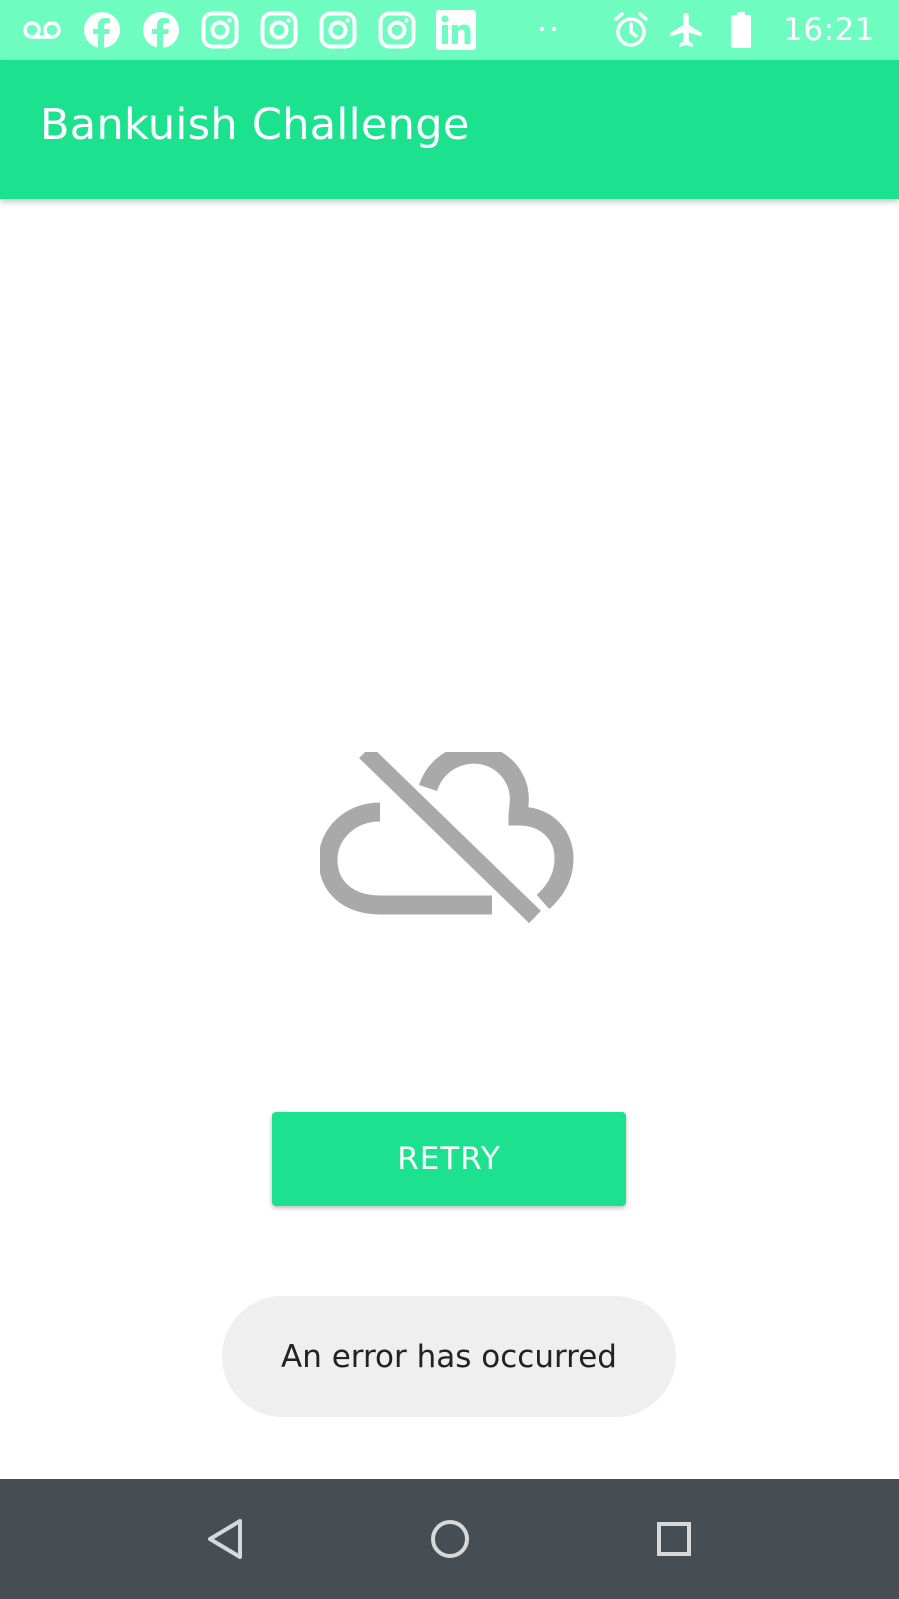  What do you see at coordinates (631, 30) in the screenshot?
I see `alarm-icon` at bounding box center [631, 30].